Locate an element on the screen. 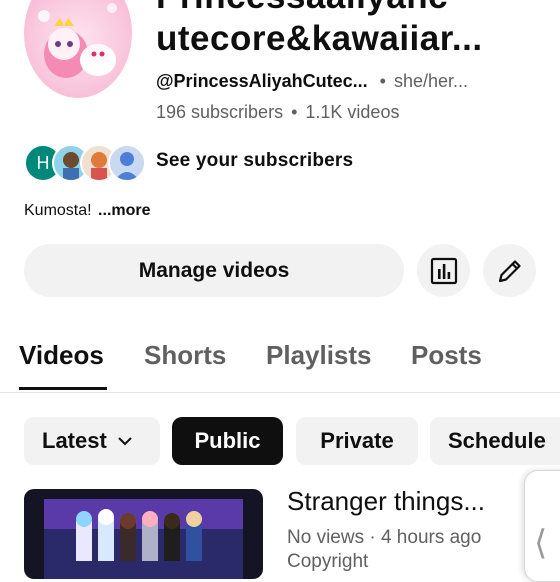 The width and height of the screenshot is (560, 582). filter-scheduled-chip: Schedule is located at coordinates (495, 441).